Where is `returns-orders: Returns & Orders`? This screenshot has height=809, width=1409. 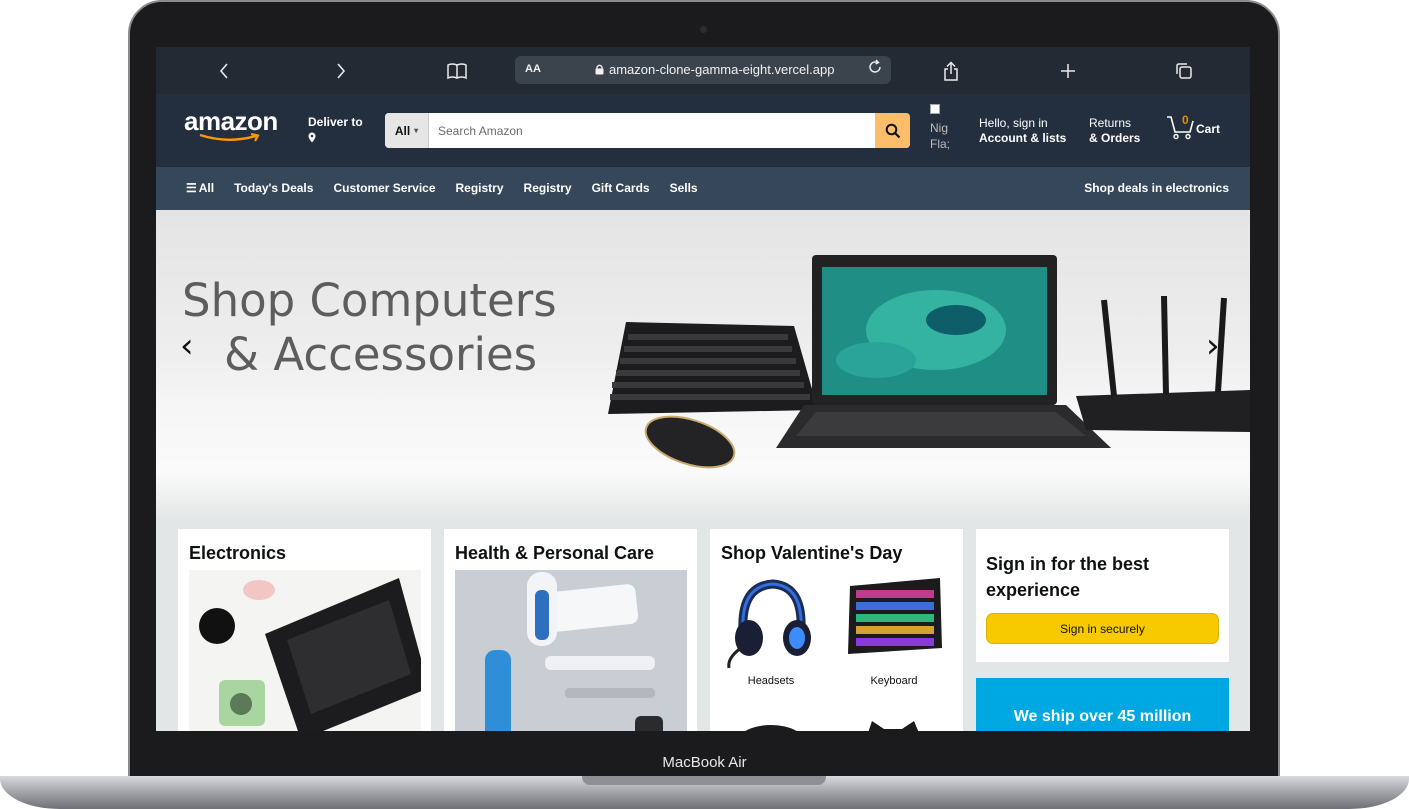 returns-orders: Returns & Orders is located at coordinates (1114, 131).